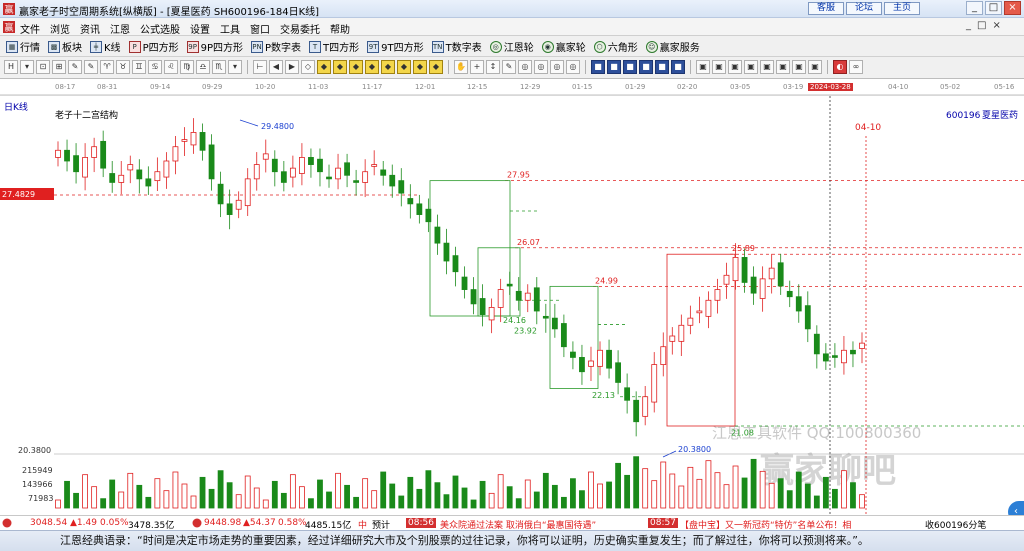  What do you see at coordinates (461, 67) in the screenshot?
I see `draw-tool-2-0-button: ✋` at bounding box center [461, 67].